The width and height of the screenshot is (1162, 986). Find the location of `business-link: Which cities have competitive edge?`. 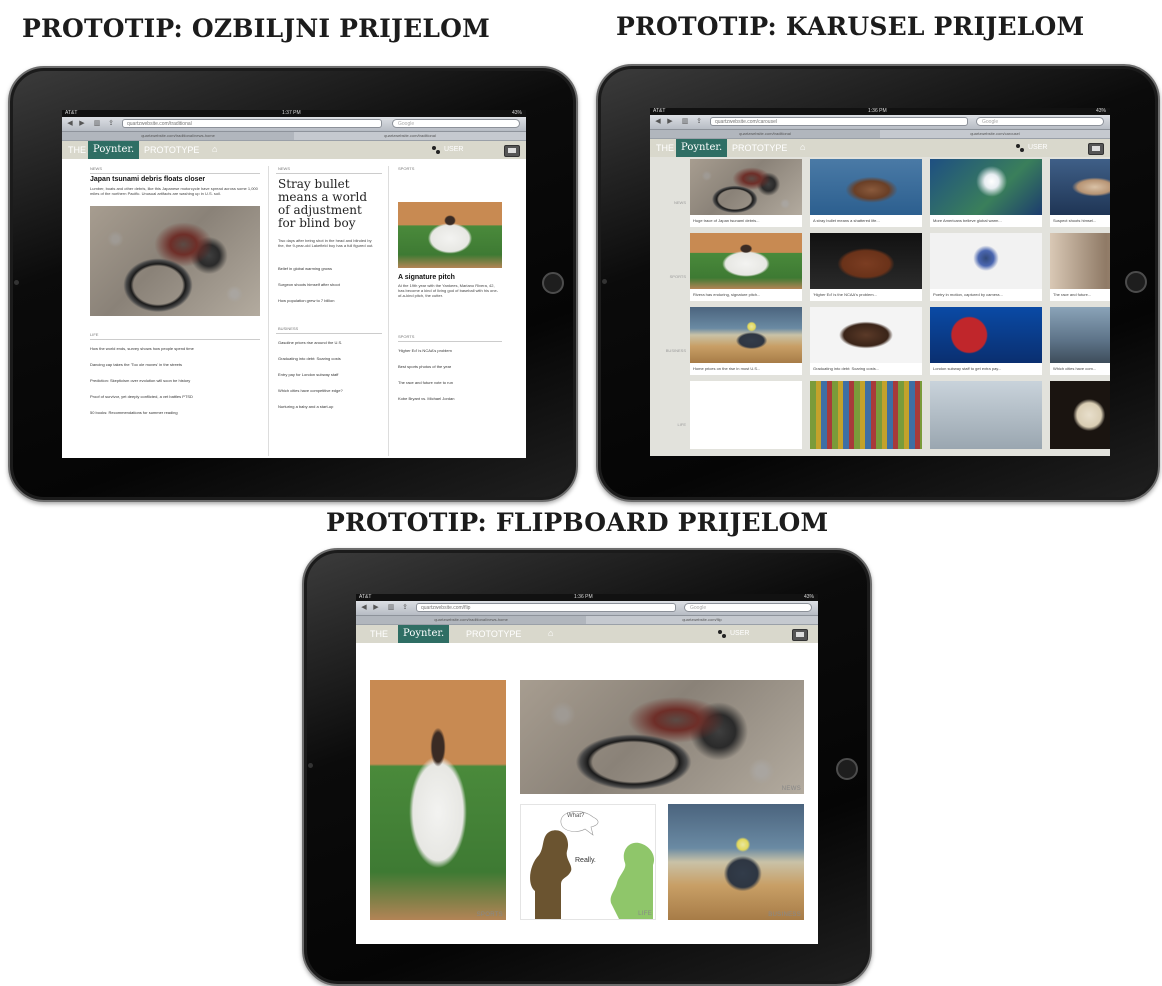

business-link: Which cities have competitive edge? is located at coordinates (328, 390).